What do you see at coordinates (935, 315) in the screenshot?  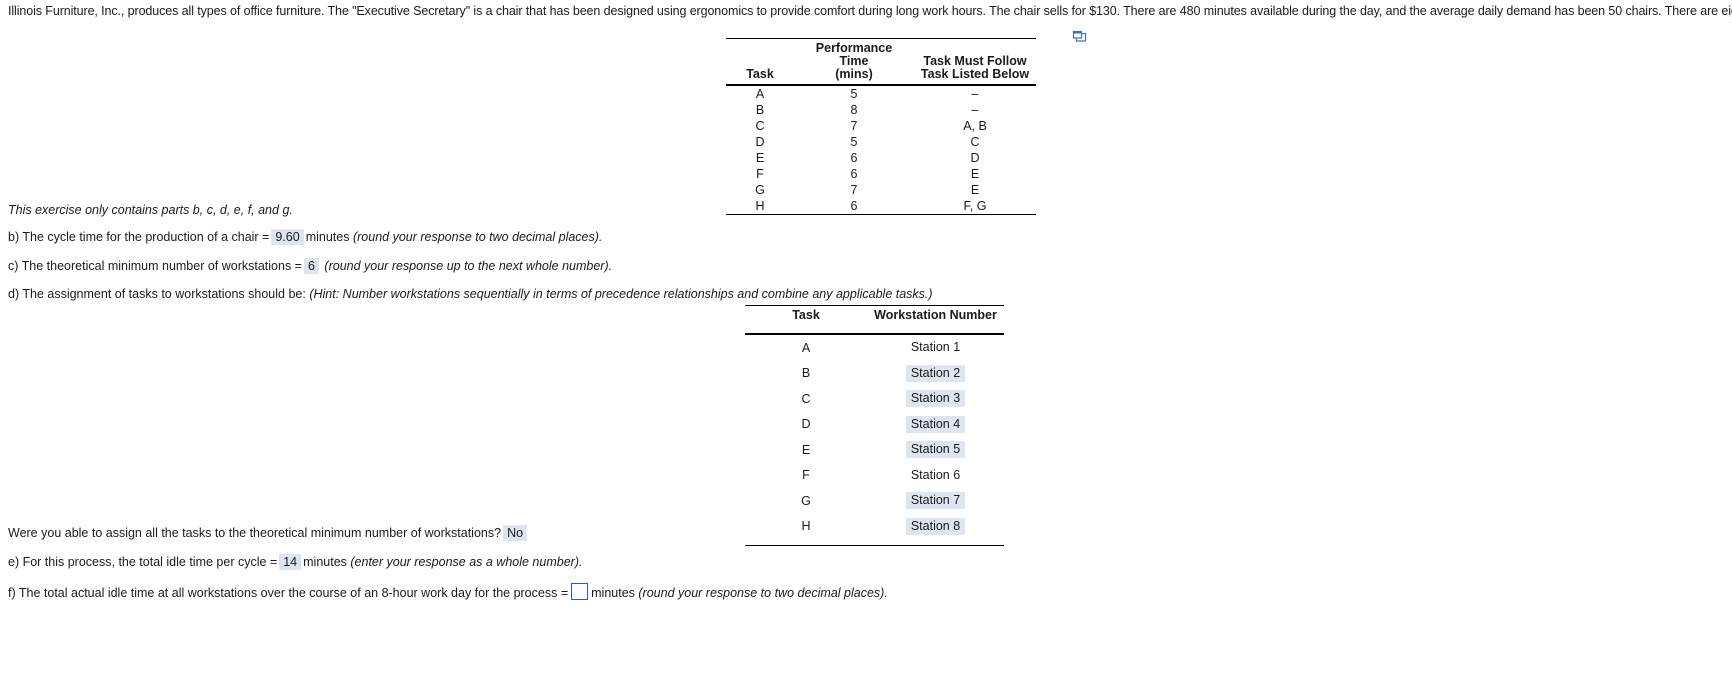 I see `column-header-workstation-number: Workstation Number` at bounding box center [935, 315].